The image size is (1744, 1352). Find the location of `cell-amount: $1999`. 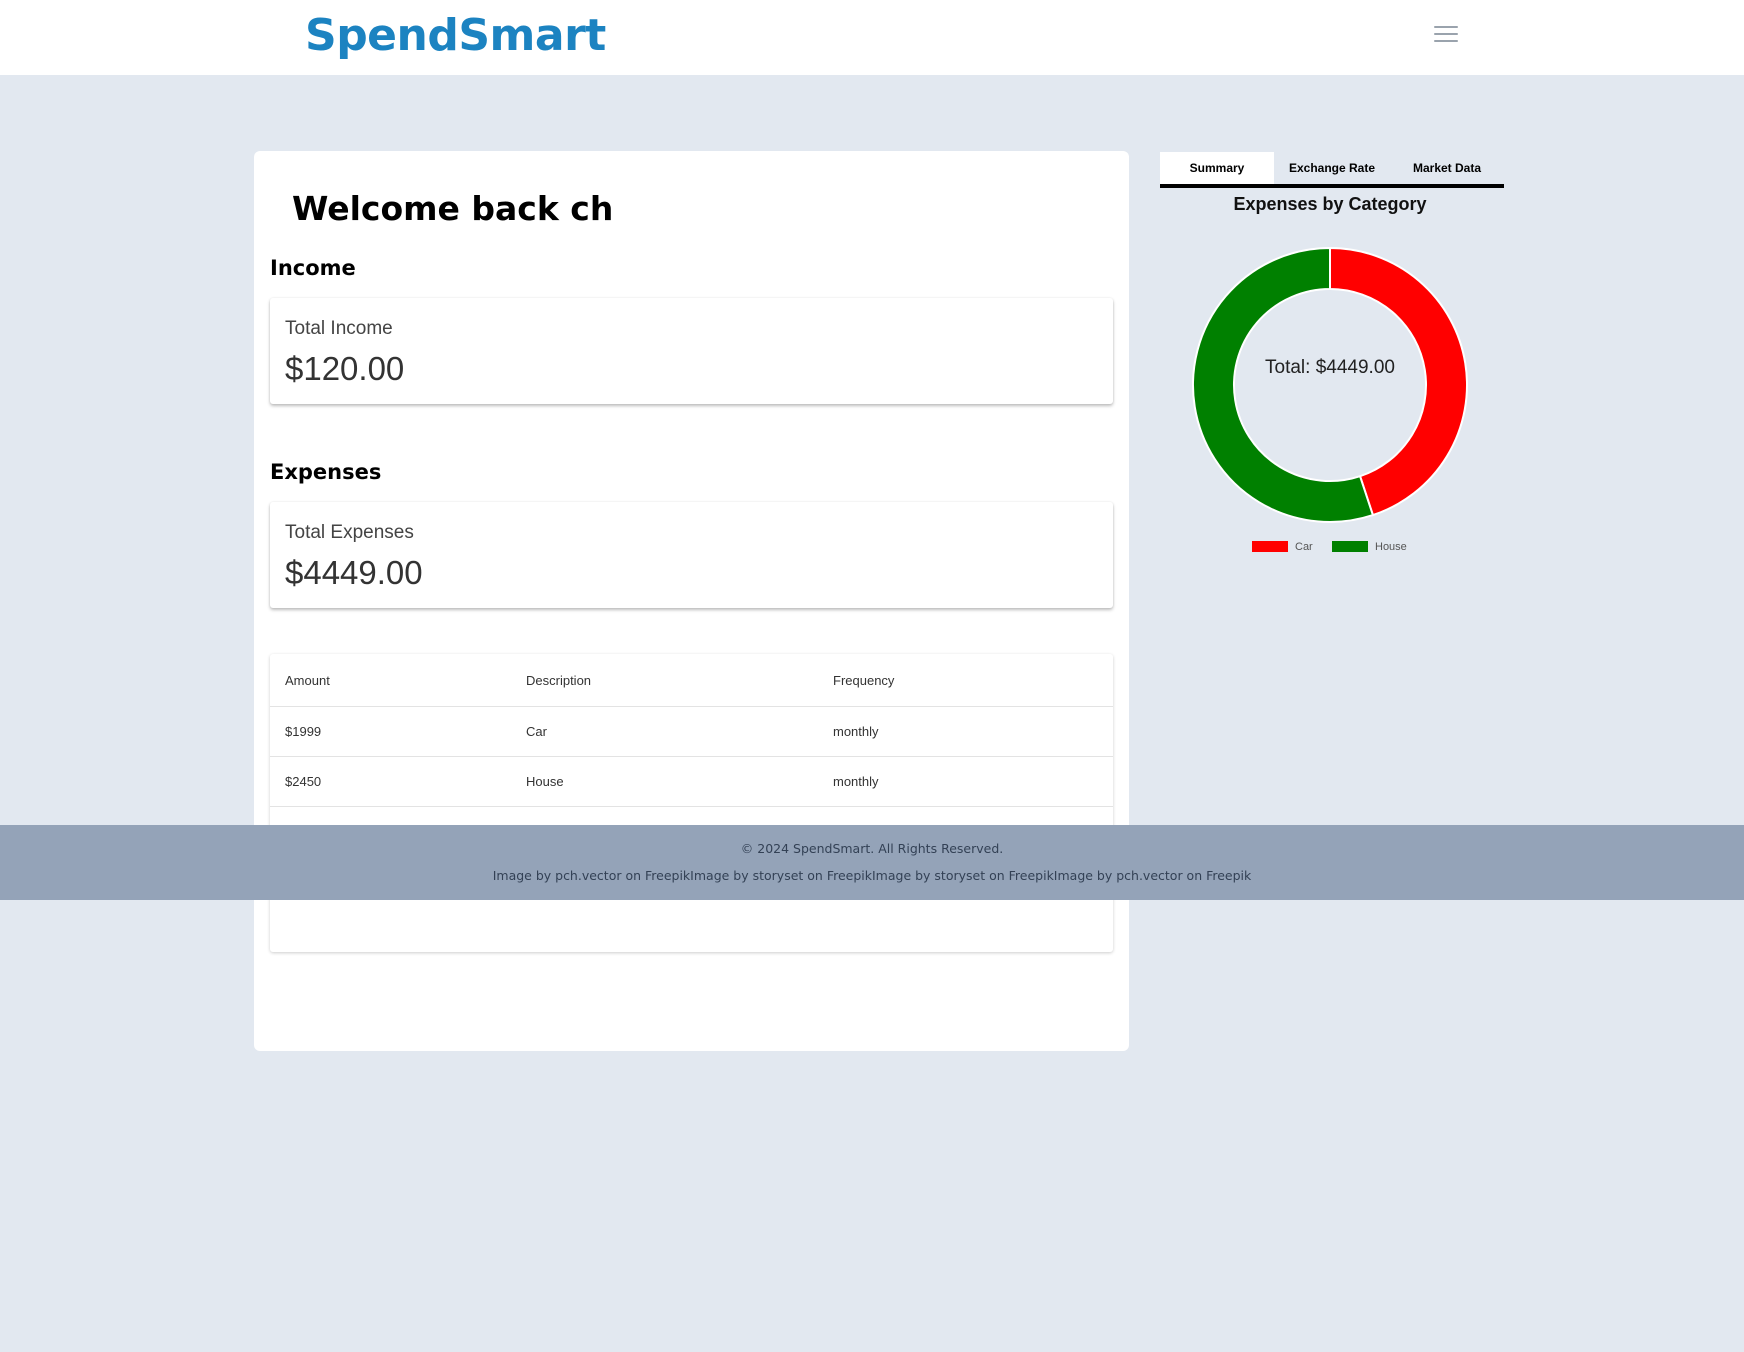

cell-amount: $1999 is located at coordinates (390, 731).